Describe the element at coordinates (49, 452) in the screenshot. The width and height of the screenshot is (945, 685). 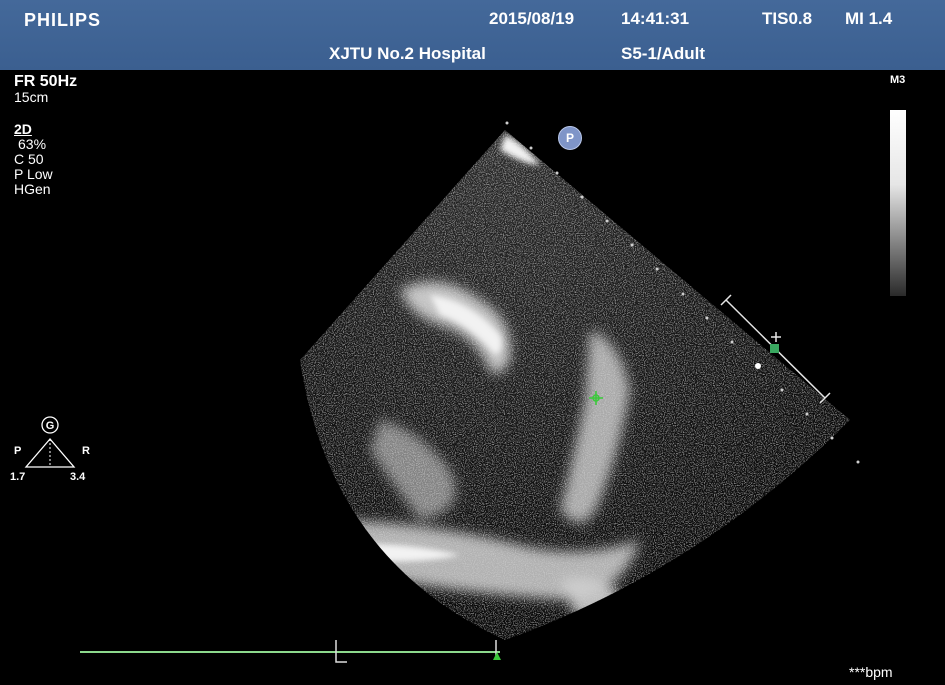
I see `orientation-indicator: G P R 1.7 3.4` at that location.